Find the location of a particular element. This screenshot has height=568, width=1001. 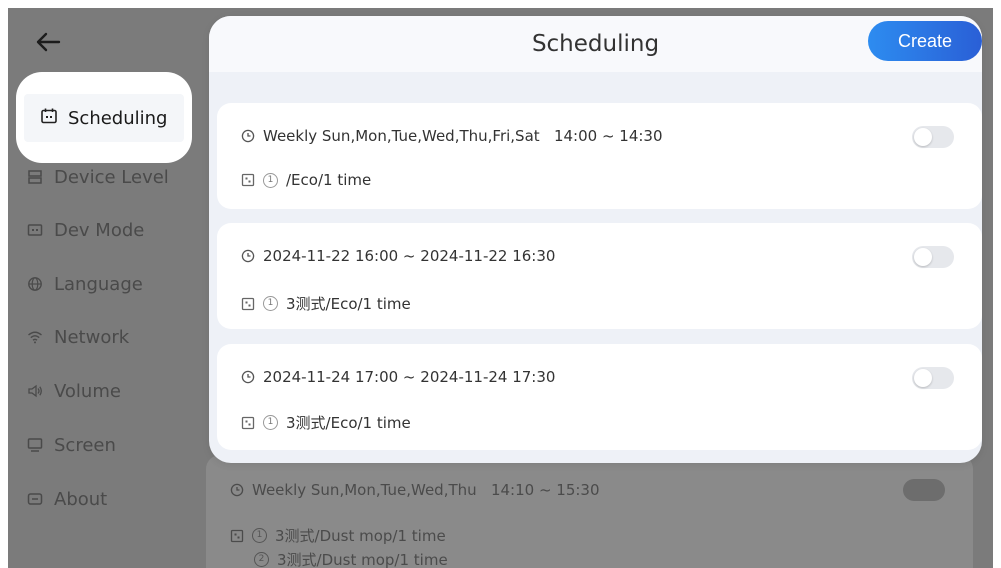

info-icon is located at coordinates (35, 499).